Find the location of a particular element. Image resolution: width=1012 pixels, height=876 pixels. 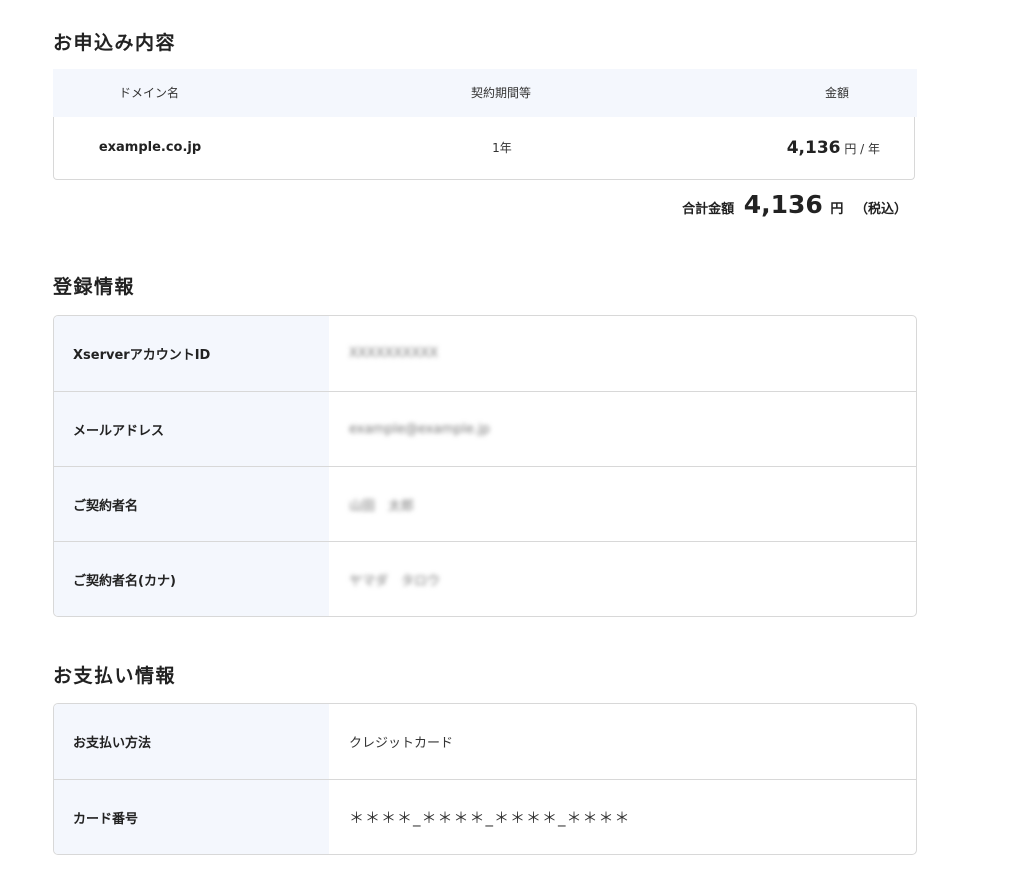

order-table-row: example.co.jp 1年 4,136 円 / 年 is located at coordinates (485, 148).